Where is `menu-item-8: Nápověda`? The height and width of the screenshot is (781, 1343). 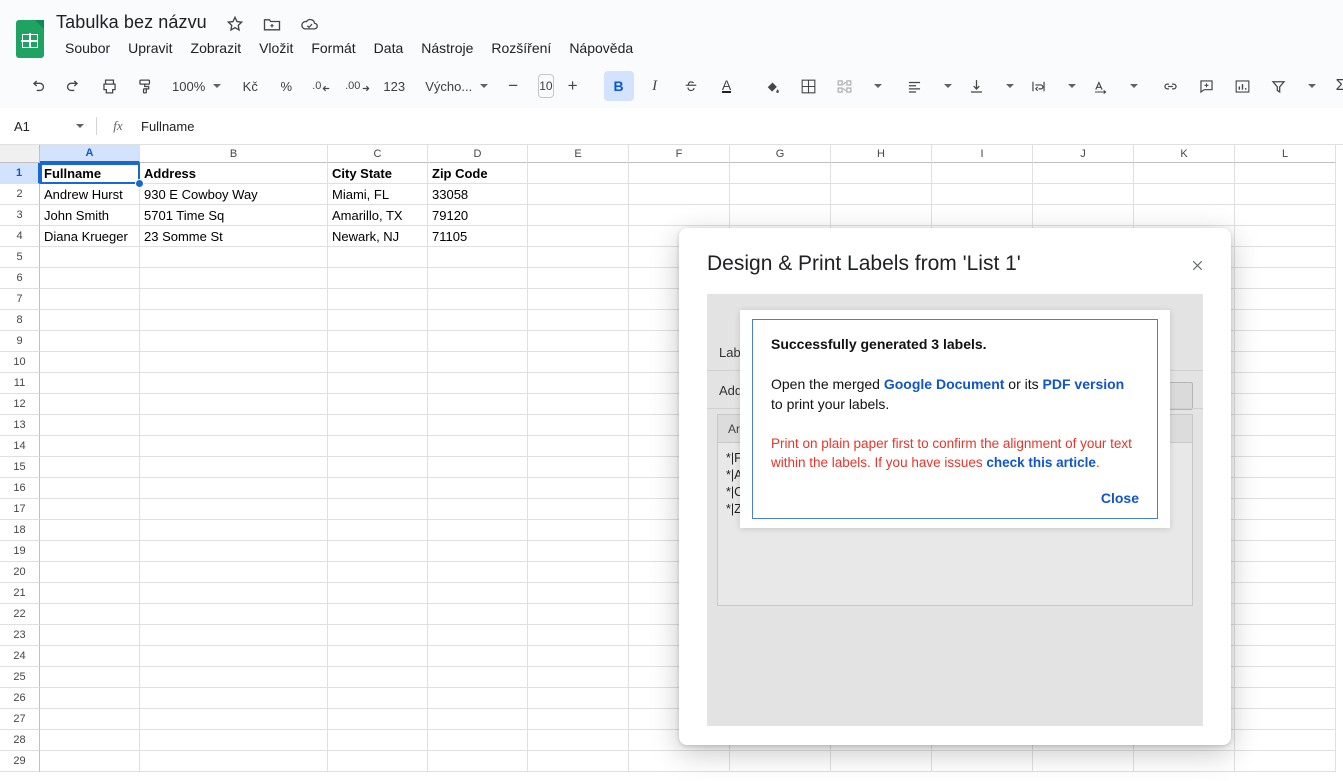
menu-item-8: Nápověda is located at coordinates (601, 48).